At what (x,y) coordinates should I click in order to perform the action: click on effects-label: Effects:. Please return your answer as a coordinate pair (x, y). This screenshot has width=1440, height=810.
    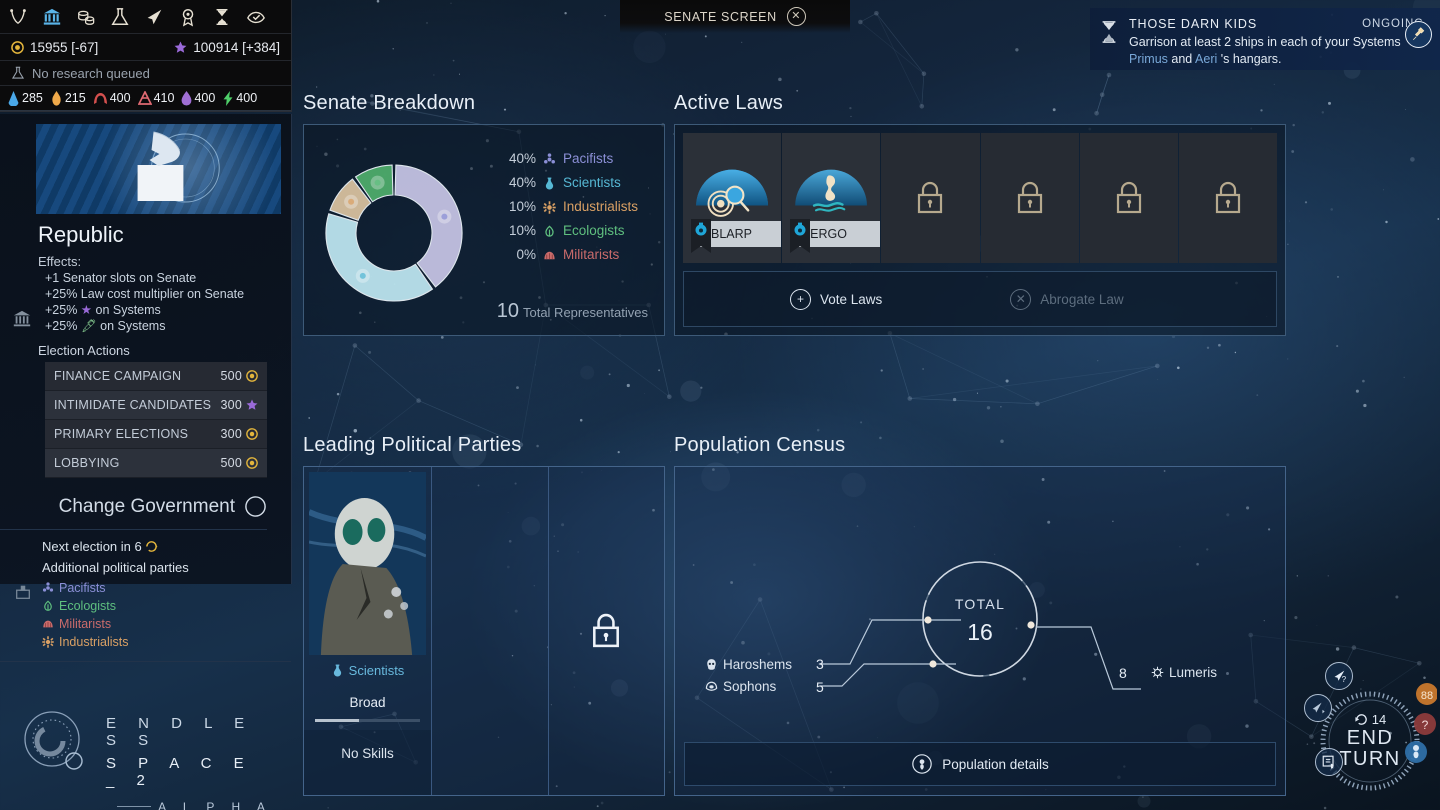
    Looking at the image, I should click on (60, 261).